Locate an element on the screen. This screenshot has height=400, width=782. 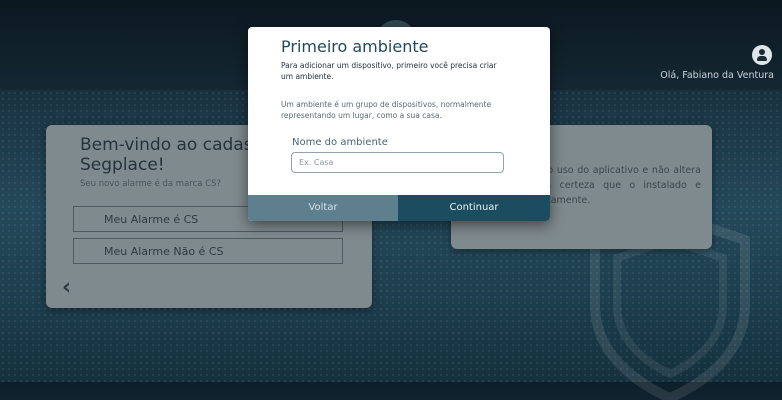
user-avatar-icon is located at coordinates (762, 55).